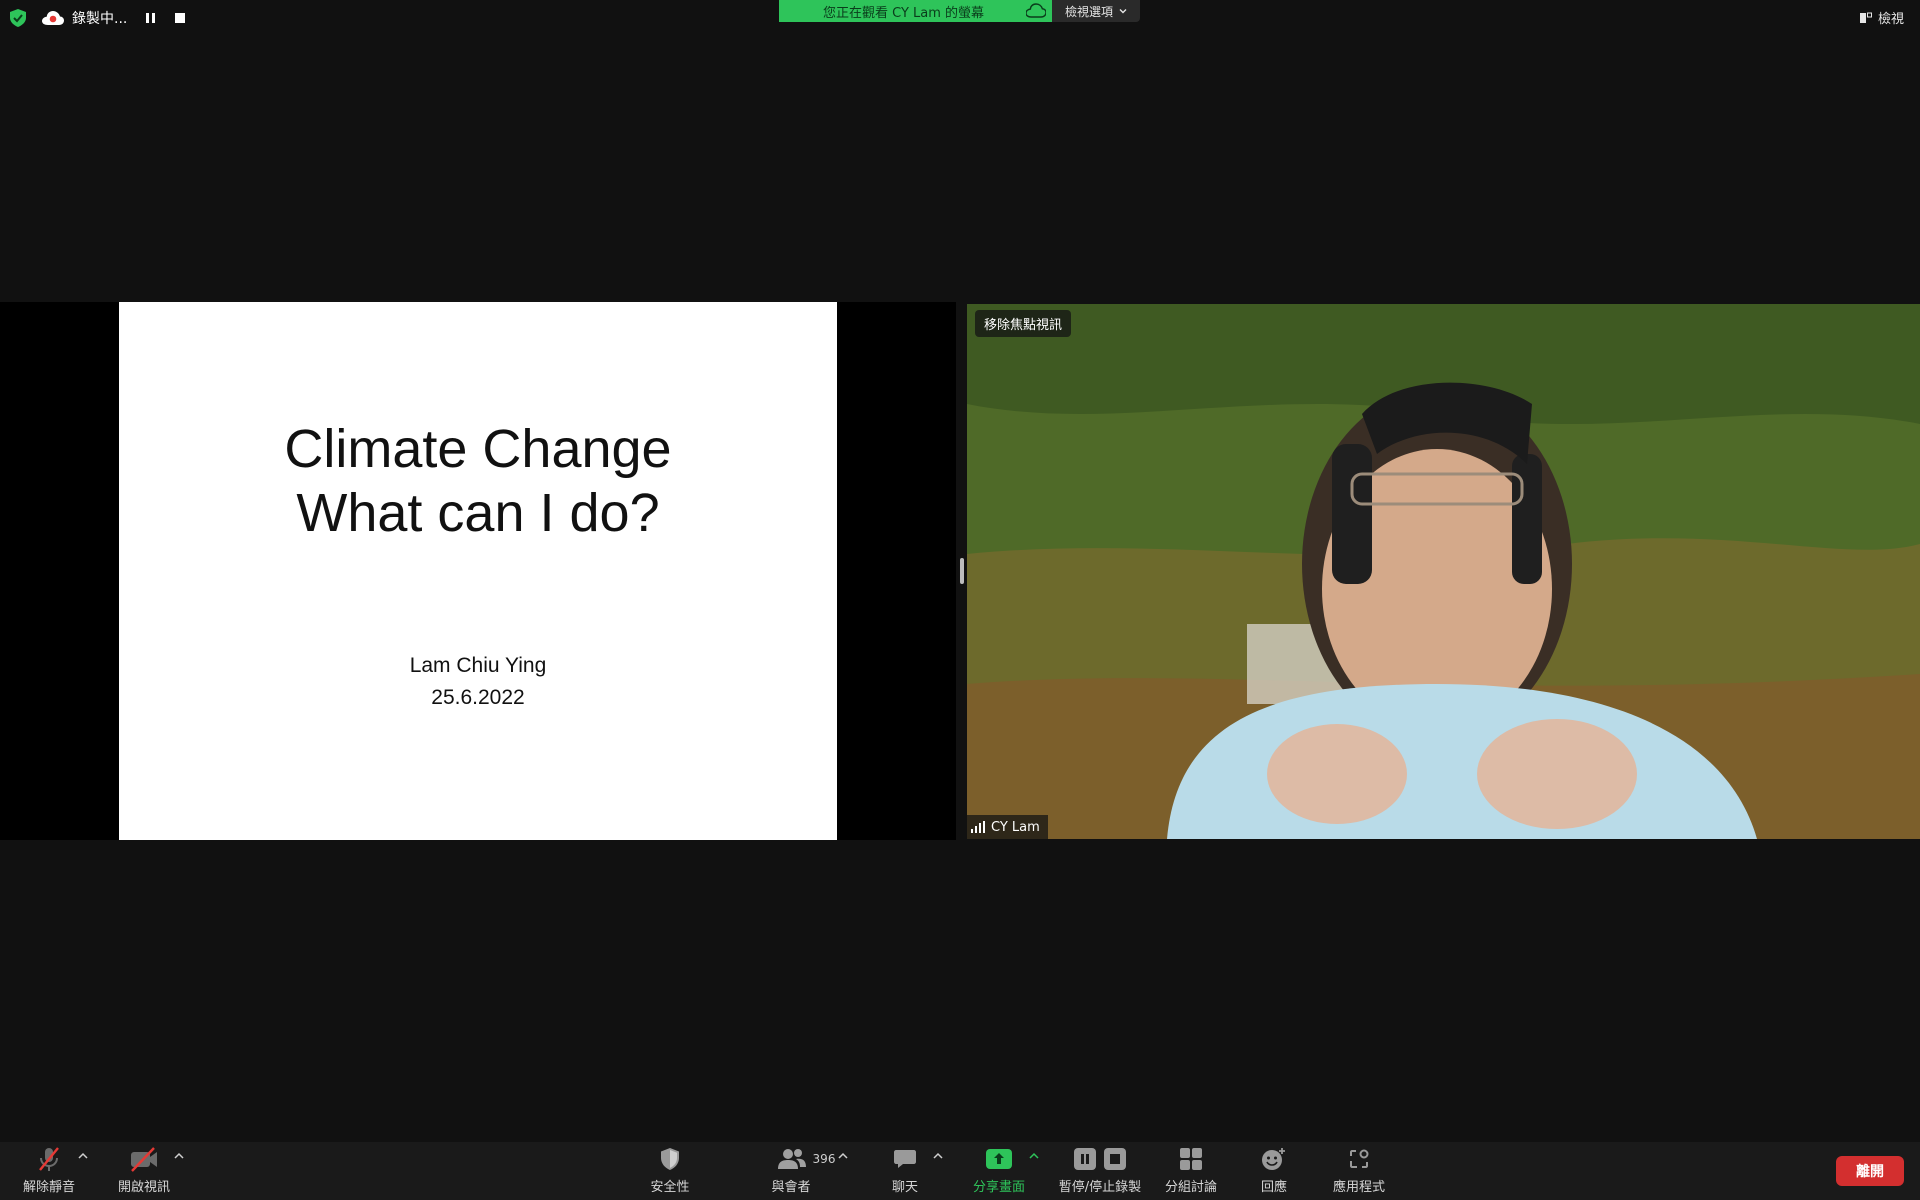 The image size is (1920, 1200). Describe the element at coordinates (1023, 323) in the screenshot. I see `unpin-video-button: 移除焦點視訊` at that location.